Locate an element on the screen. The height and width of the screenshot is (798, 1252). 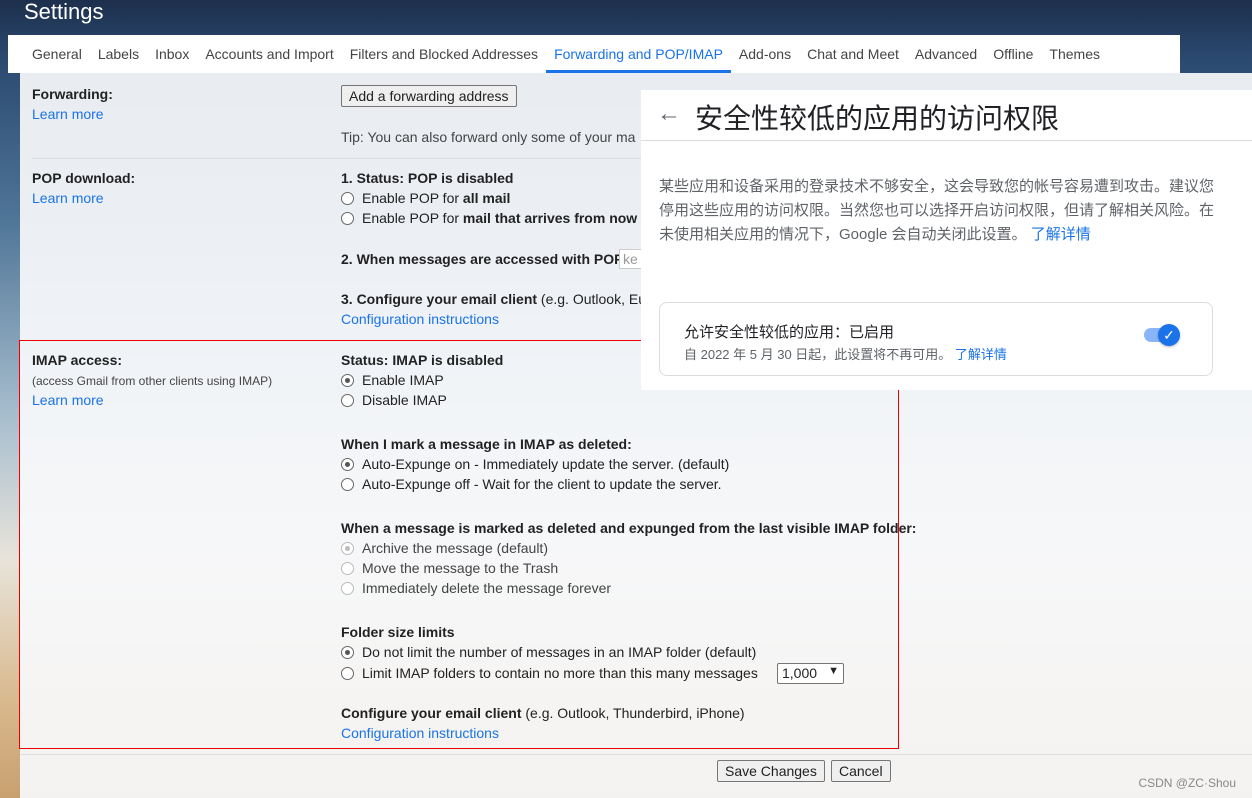
check-icon: ✓ is located at coordinates (1169, 335).